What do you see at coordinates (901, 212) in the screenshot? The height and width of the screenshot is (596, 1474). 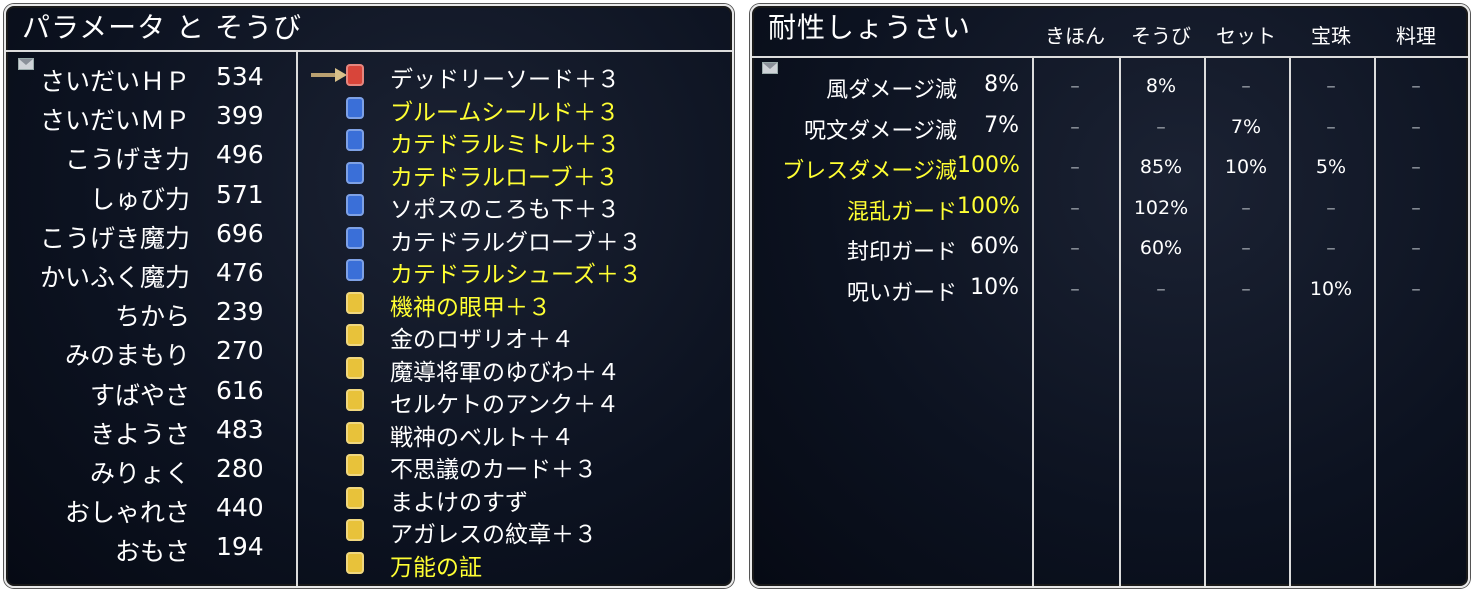 I see `resistance-name: 混乱ガード` at bounding box center [901, 212].